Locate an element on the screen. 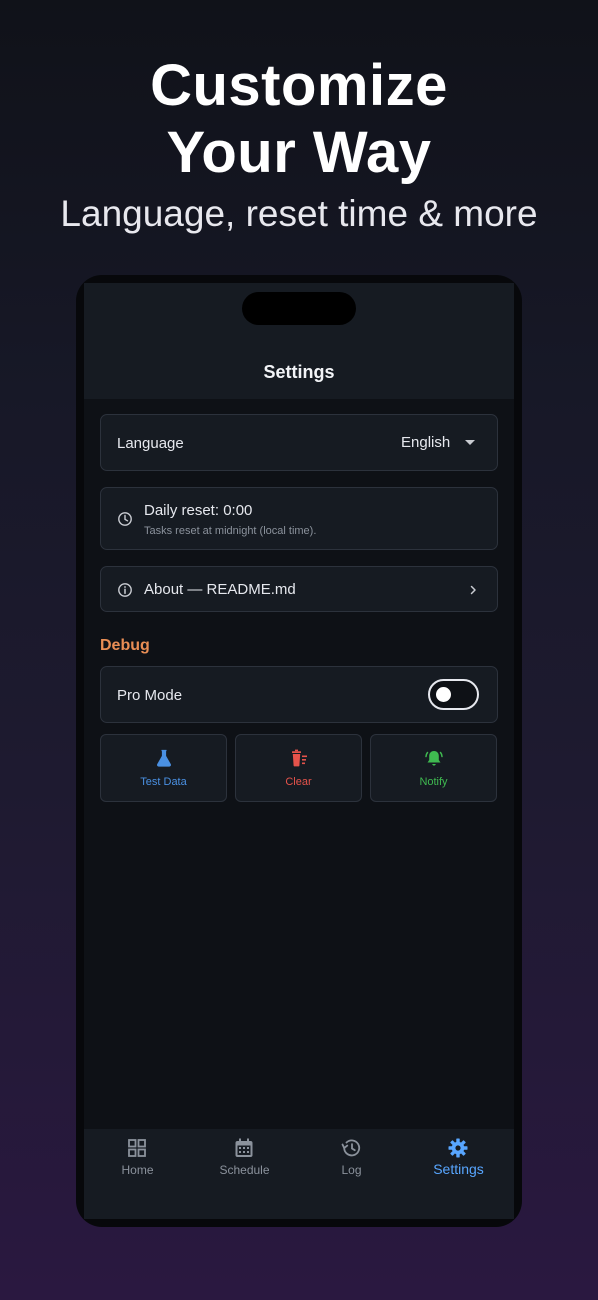 The height and width of the screenshot is (1300, 598). clear-button: Clear is located at coordinates (298, 768).